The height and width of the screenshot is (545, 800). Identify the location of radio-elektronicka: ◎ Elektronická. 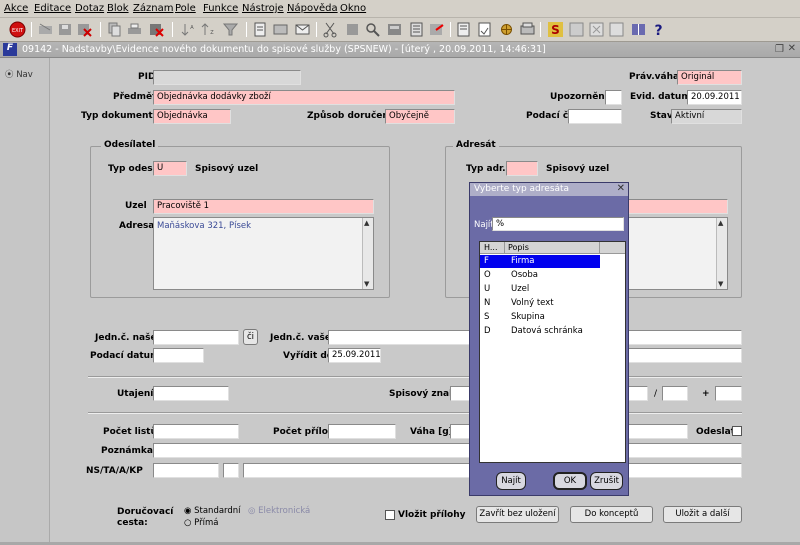
(279, 511).